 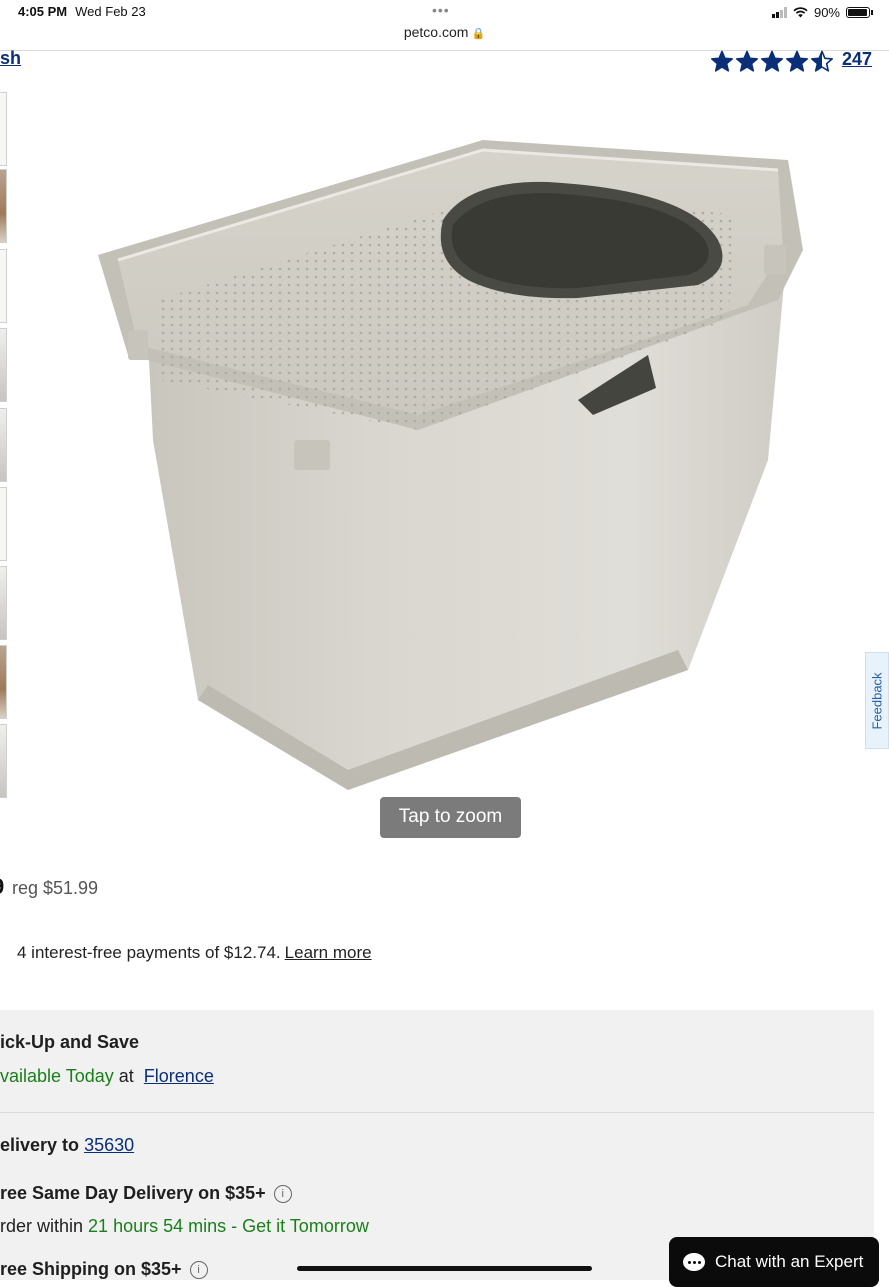 I want to click on panel-divider, so click(x=437, y=1112).